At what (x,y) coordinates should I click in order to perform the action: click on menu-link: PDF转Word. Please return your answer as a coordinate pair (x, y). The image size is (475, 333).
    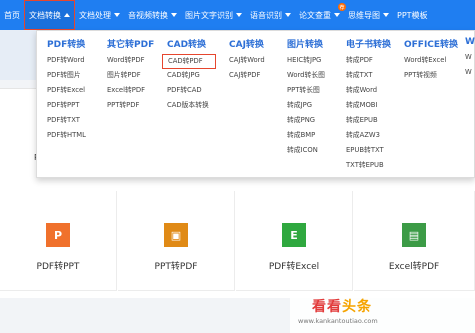
    Looking at the image, I should click on (66, 61).